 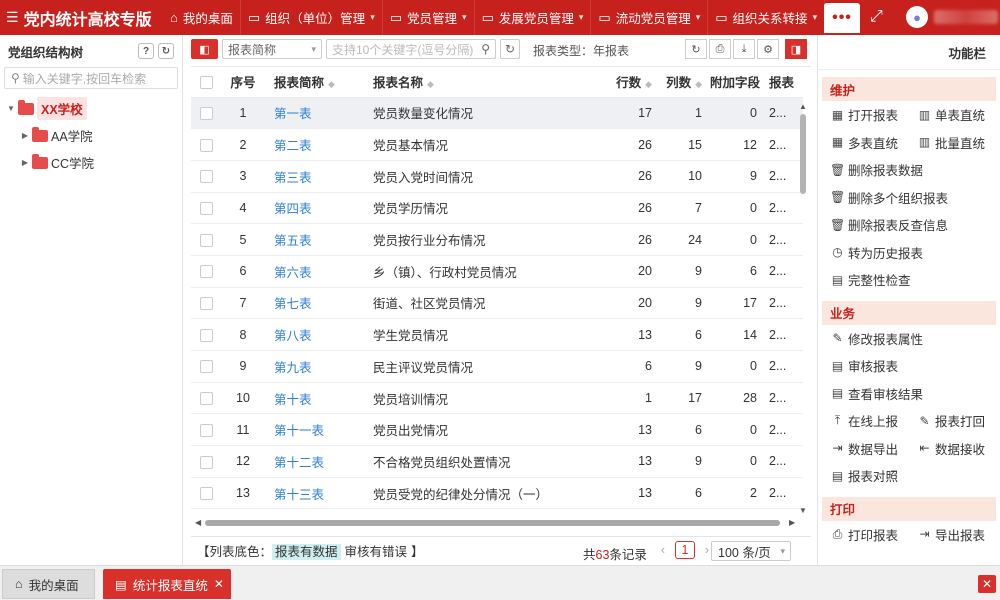 What do you see at coordinates (909, 366) in the screenshot?
I see `action-audit: ▤ 审核报表` at bounding box center [909, 366].